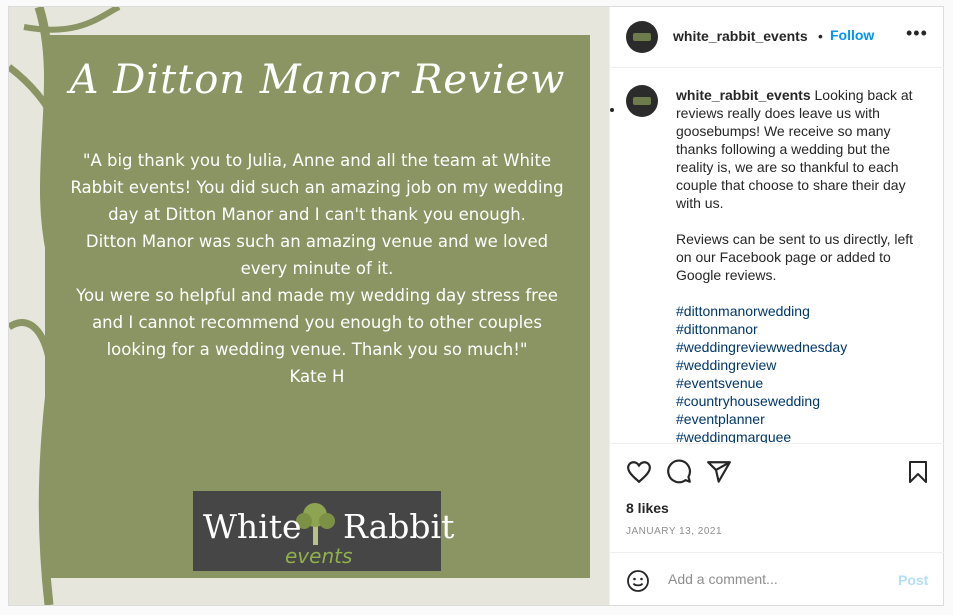 This screenshot has width=953, height=615. I want to click on review-title: A Ditton Manor Review, so click(317, 80).